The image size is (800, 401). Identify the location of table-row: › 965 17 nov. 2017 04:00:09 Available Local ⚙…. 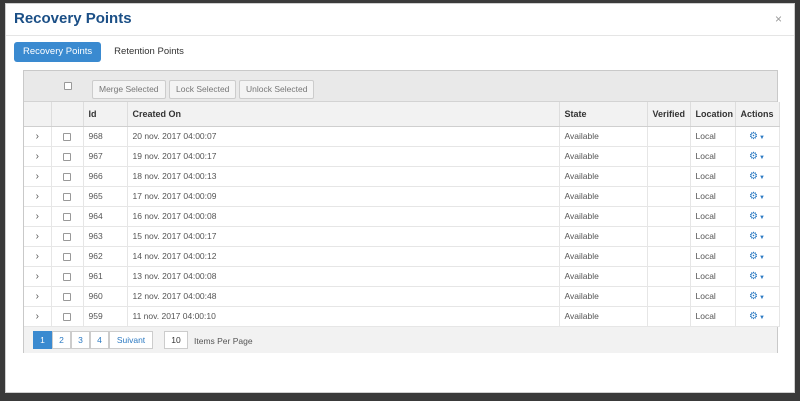
(402, 196).